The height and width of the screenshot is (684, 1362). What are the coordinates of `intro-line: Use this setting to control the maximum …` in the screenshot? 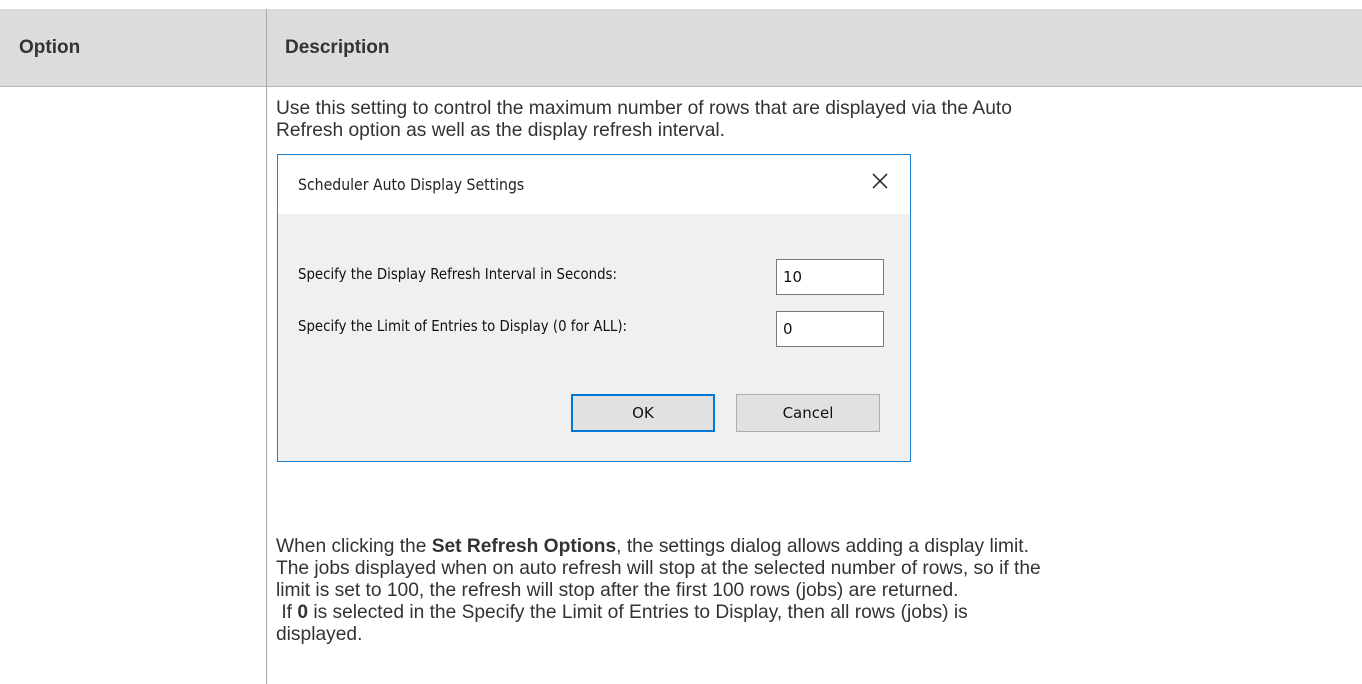 It's located at (644, 108).